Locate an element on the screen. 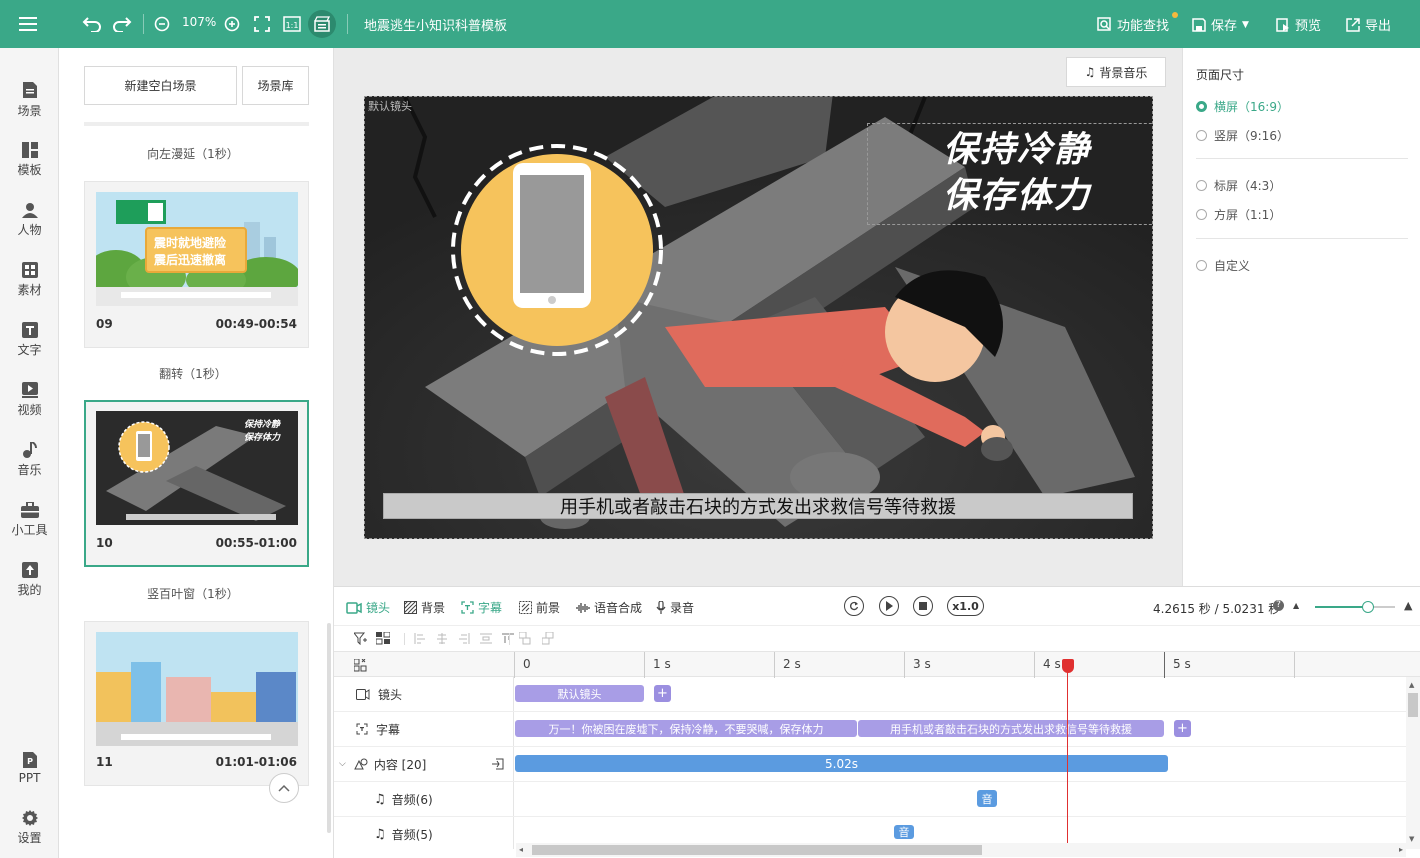  nav-scene: 场景 is located at coordinates (29, 100).